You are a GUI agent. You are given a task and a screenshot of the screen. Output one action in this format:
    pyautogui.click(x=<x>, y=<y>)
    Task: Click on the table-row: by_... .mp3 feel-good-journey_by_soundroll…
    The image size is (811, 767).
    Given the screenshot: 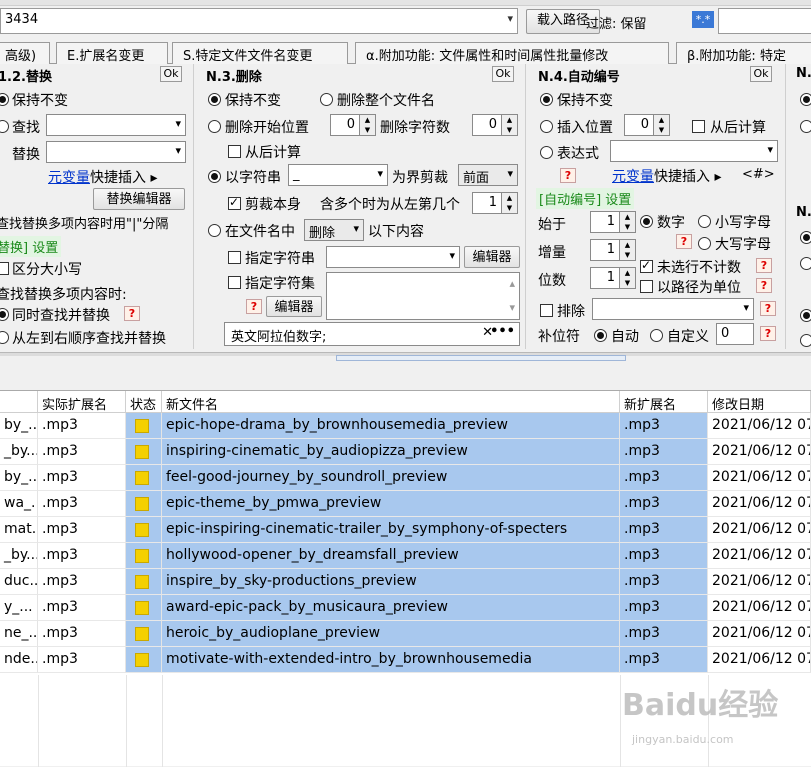 What is the action you would take?
    pyautogui.click(x=405, y=478)
    